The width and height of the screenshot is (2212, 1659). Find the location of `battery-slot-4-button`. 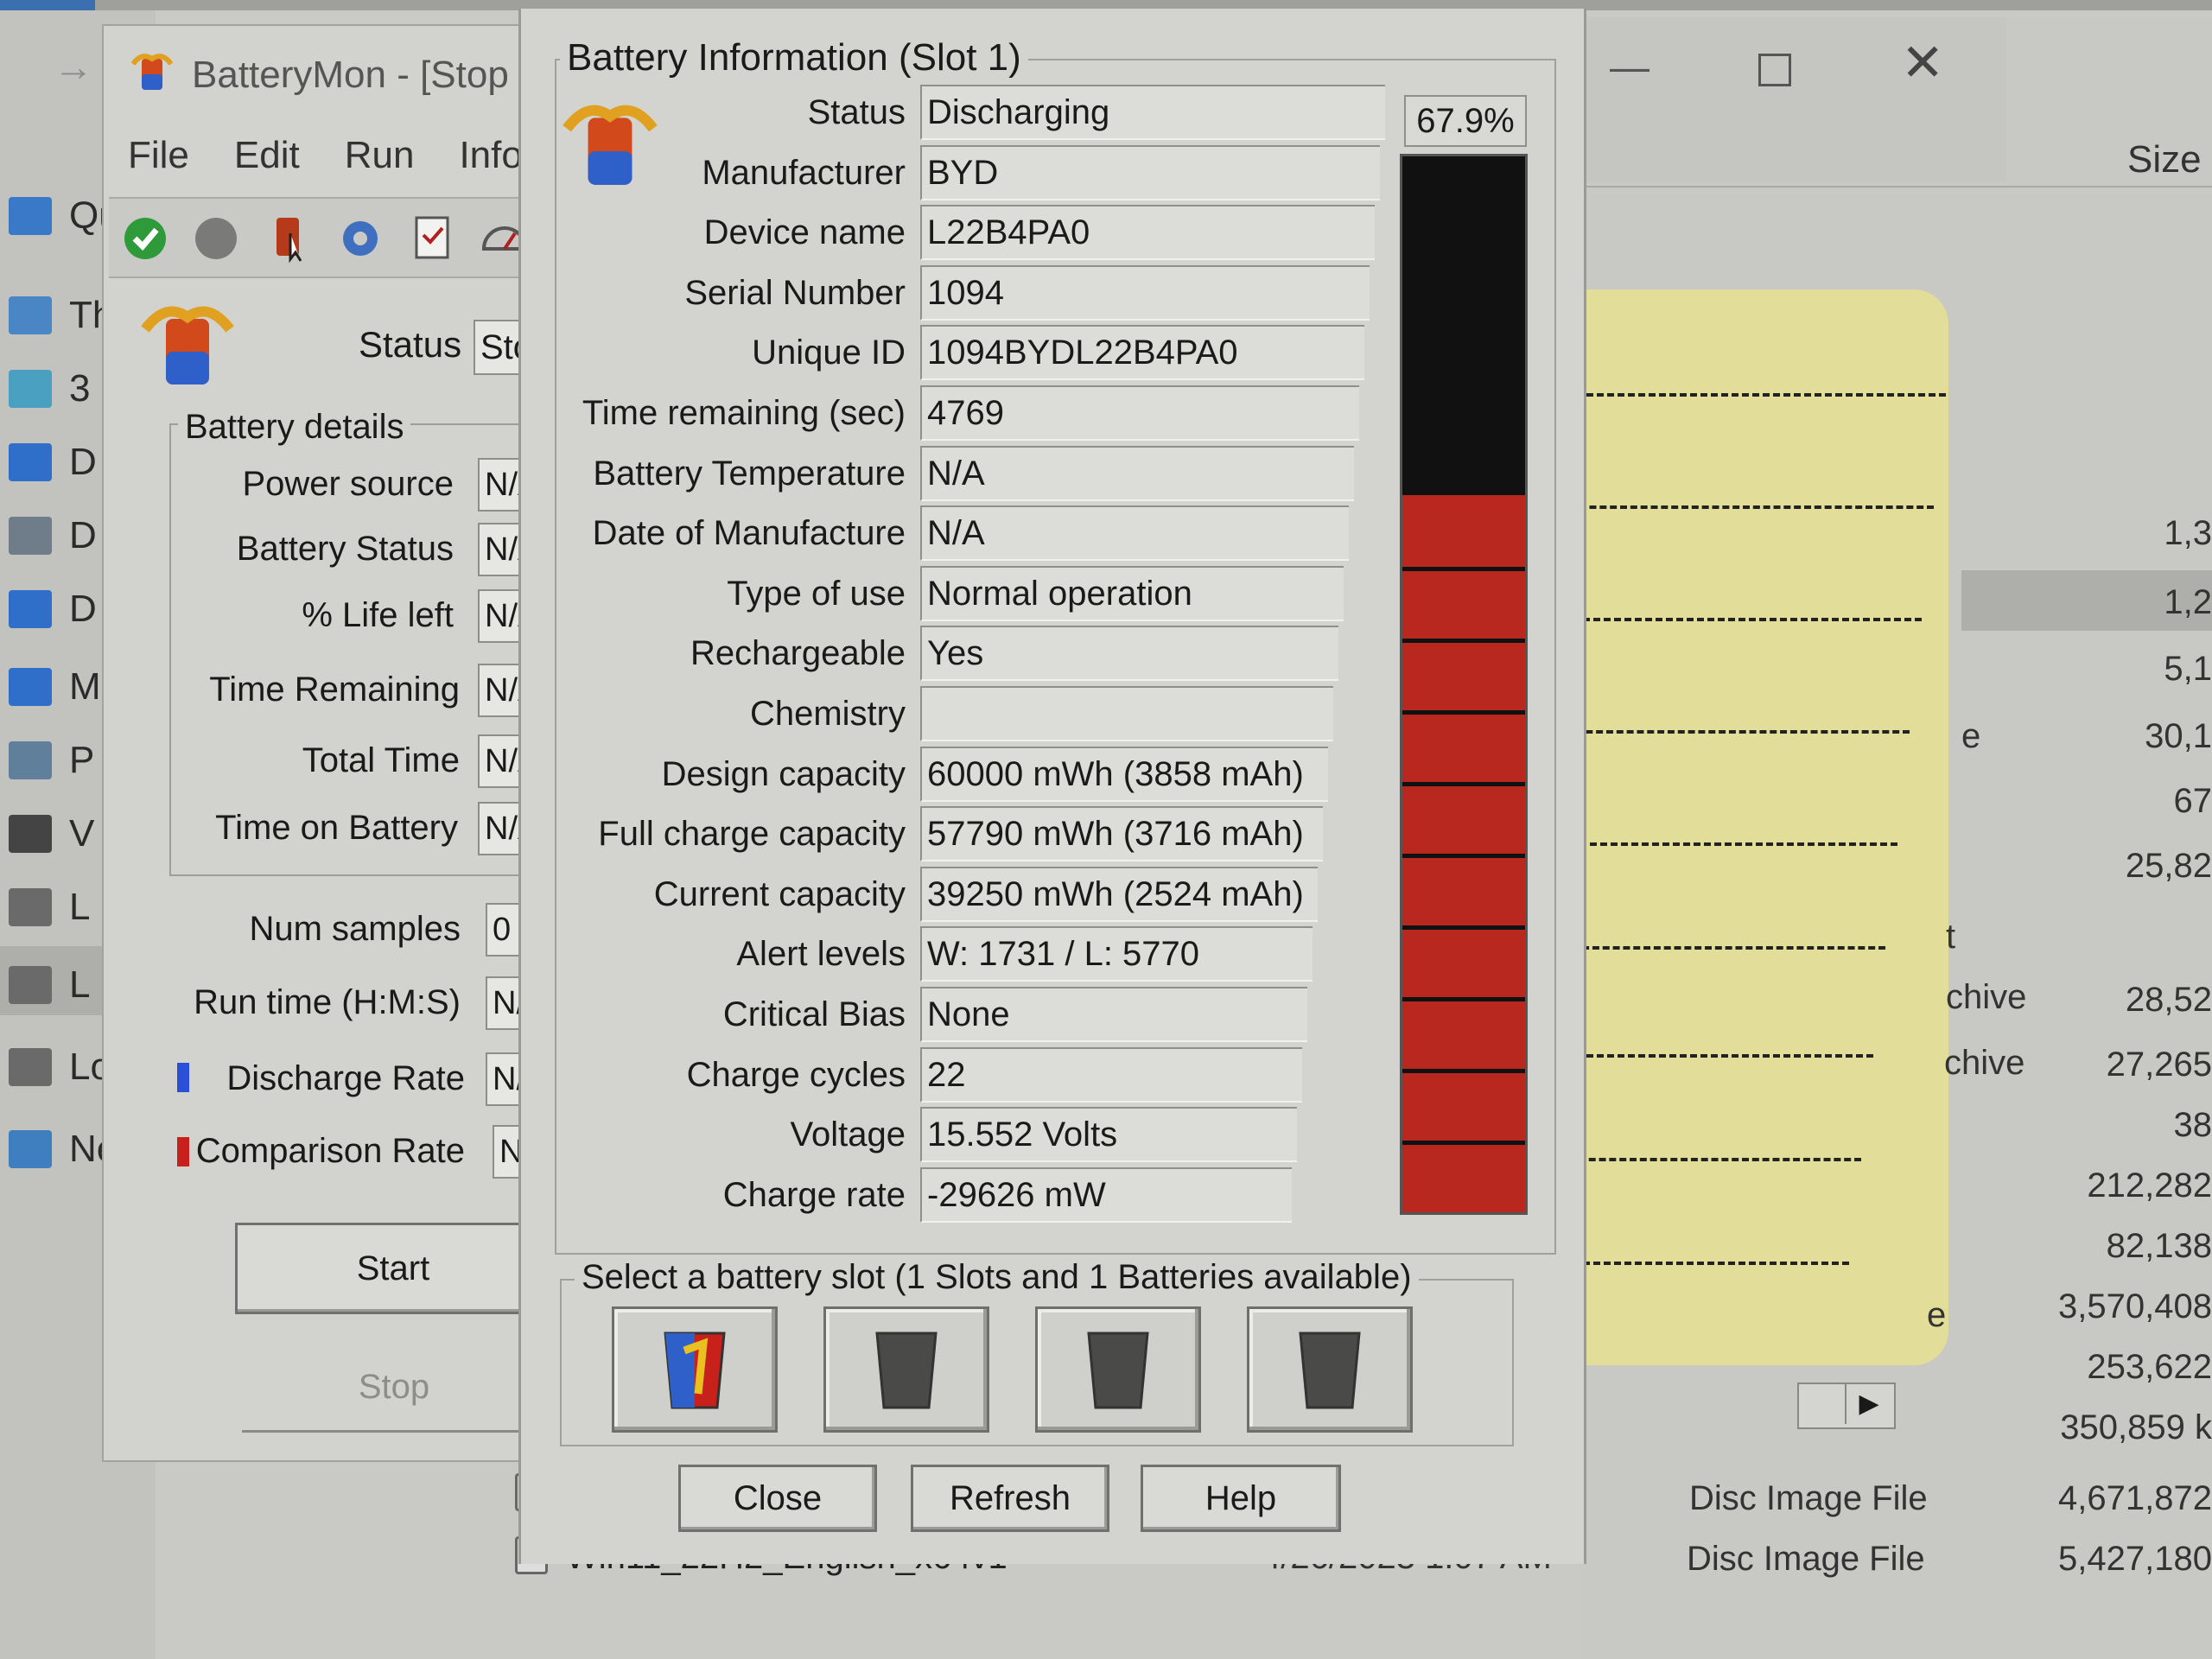

battery-slot-4-button is located at coordinates (1330, 1369).